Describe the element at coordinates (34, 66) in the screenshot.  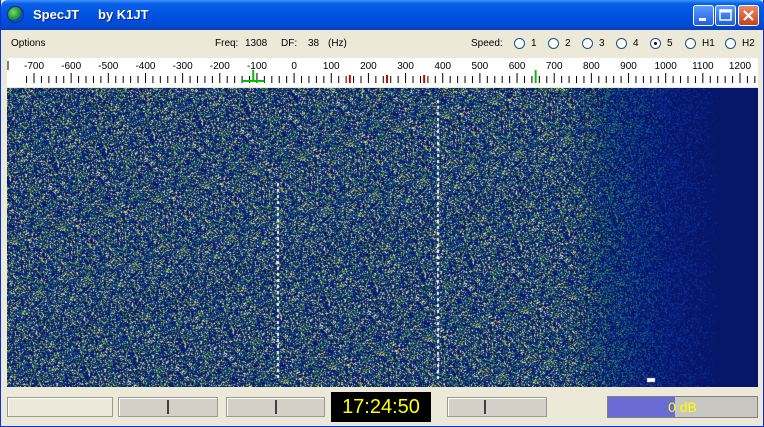
I see `scale-tick-label: -700` at that location.